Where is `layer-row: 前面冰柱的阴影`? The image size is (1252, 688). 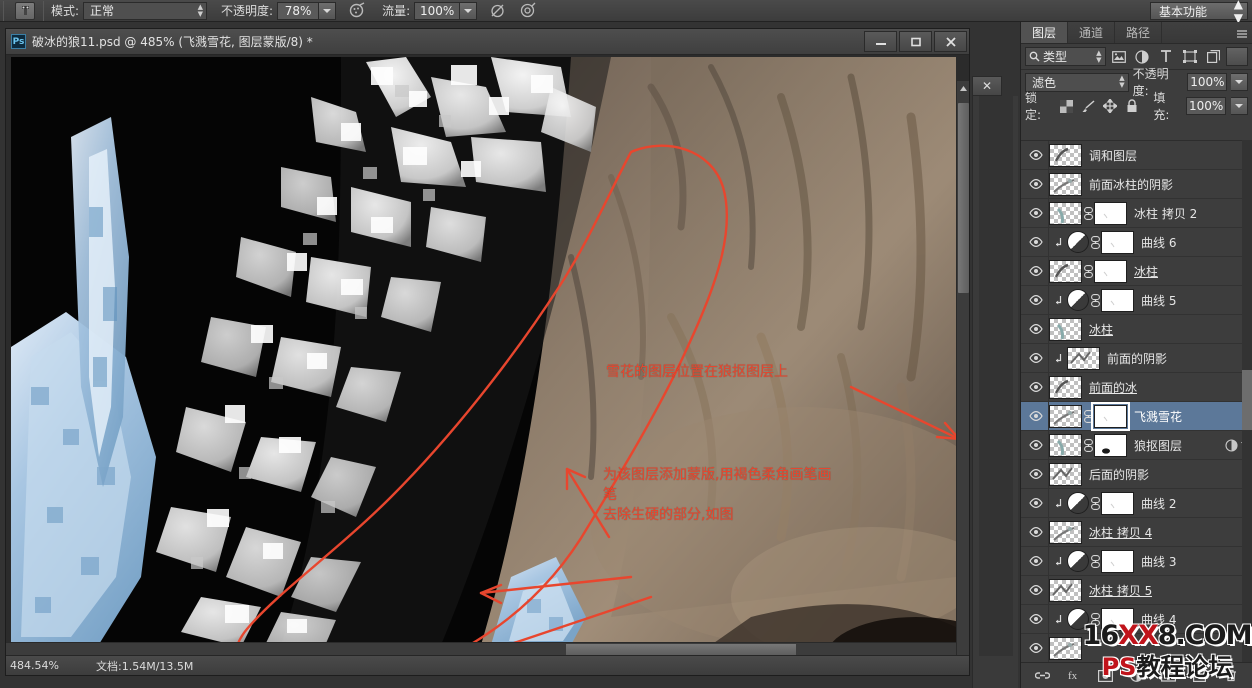
layer-row: 前面冰柱的阴影 is located at coordinates (1136, 184).